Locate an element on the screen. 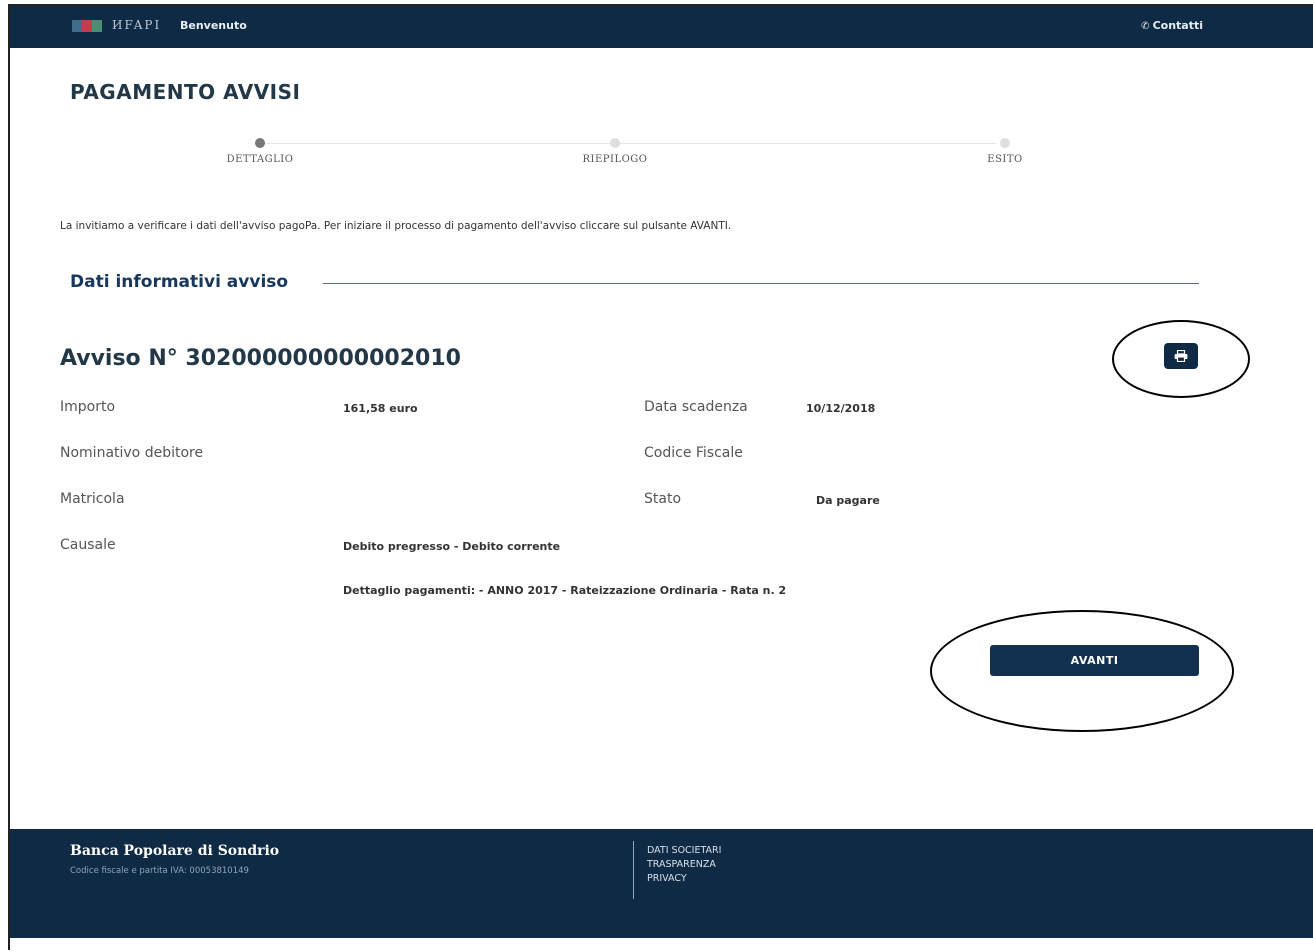  logo: ИFAPI is located at coordinates (118, 26).